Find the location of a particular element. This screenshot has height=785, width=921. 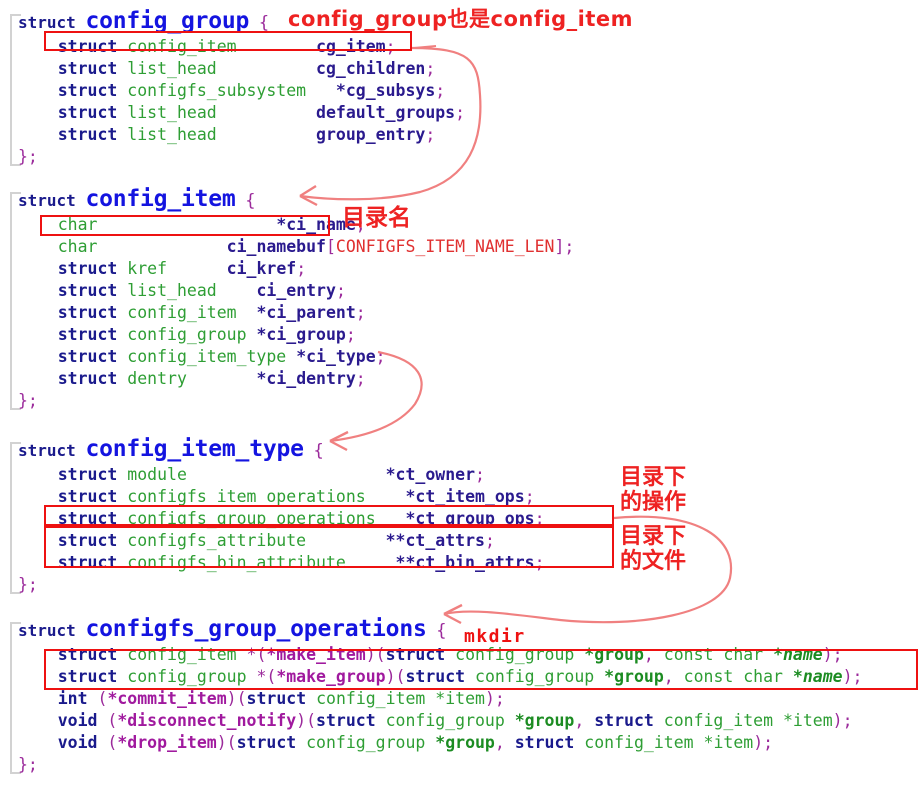

token: ( is located at coordinates (112, 720).